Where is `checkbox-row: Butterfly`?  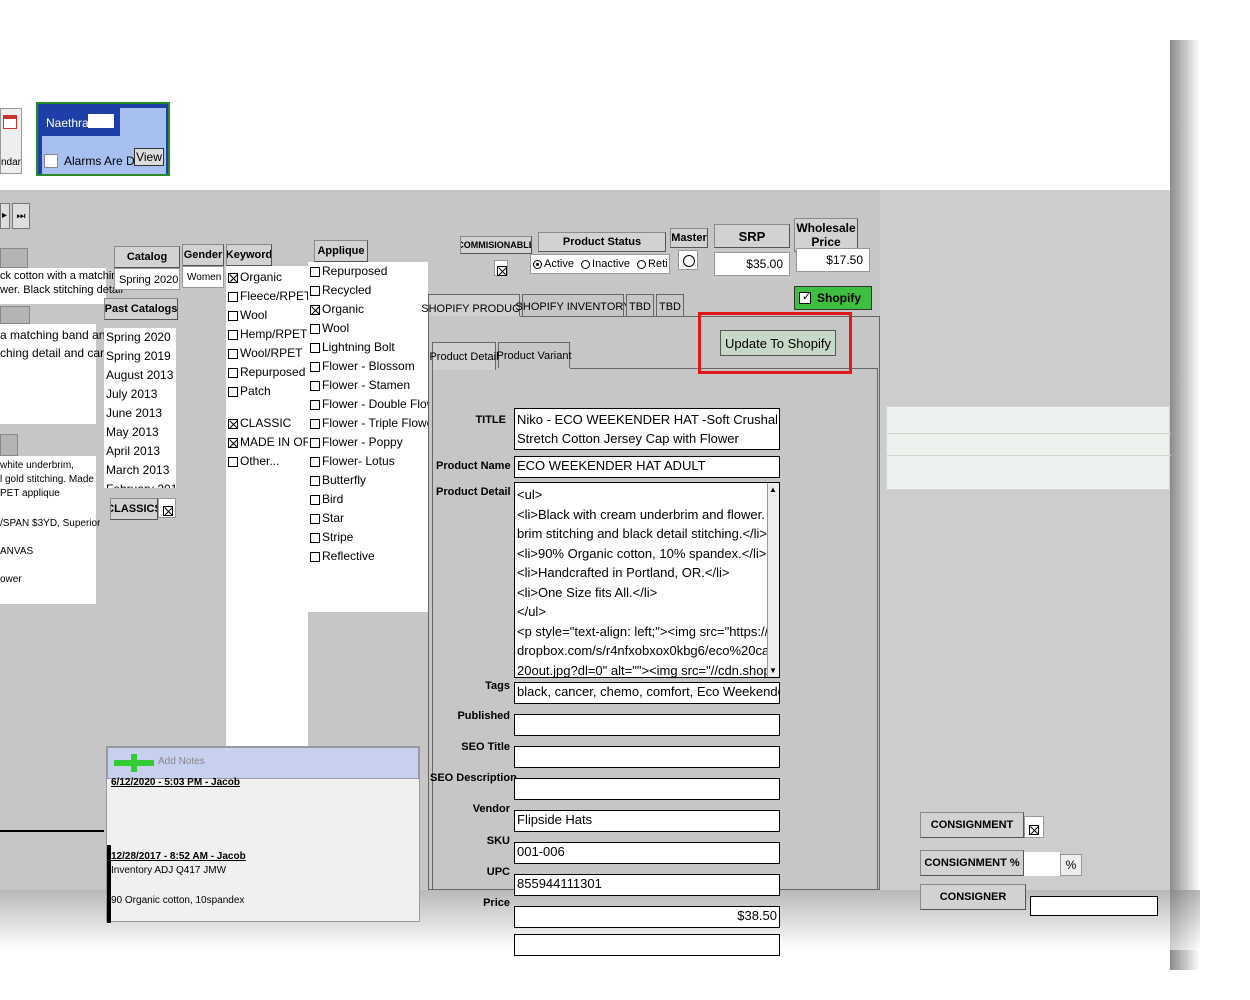
checkbox-row: Butterfly is located at coordinates (378, 480).